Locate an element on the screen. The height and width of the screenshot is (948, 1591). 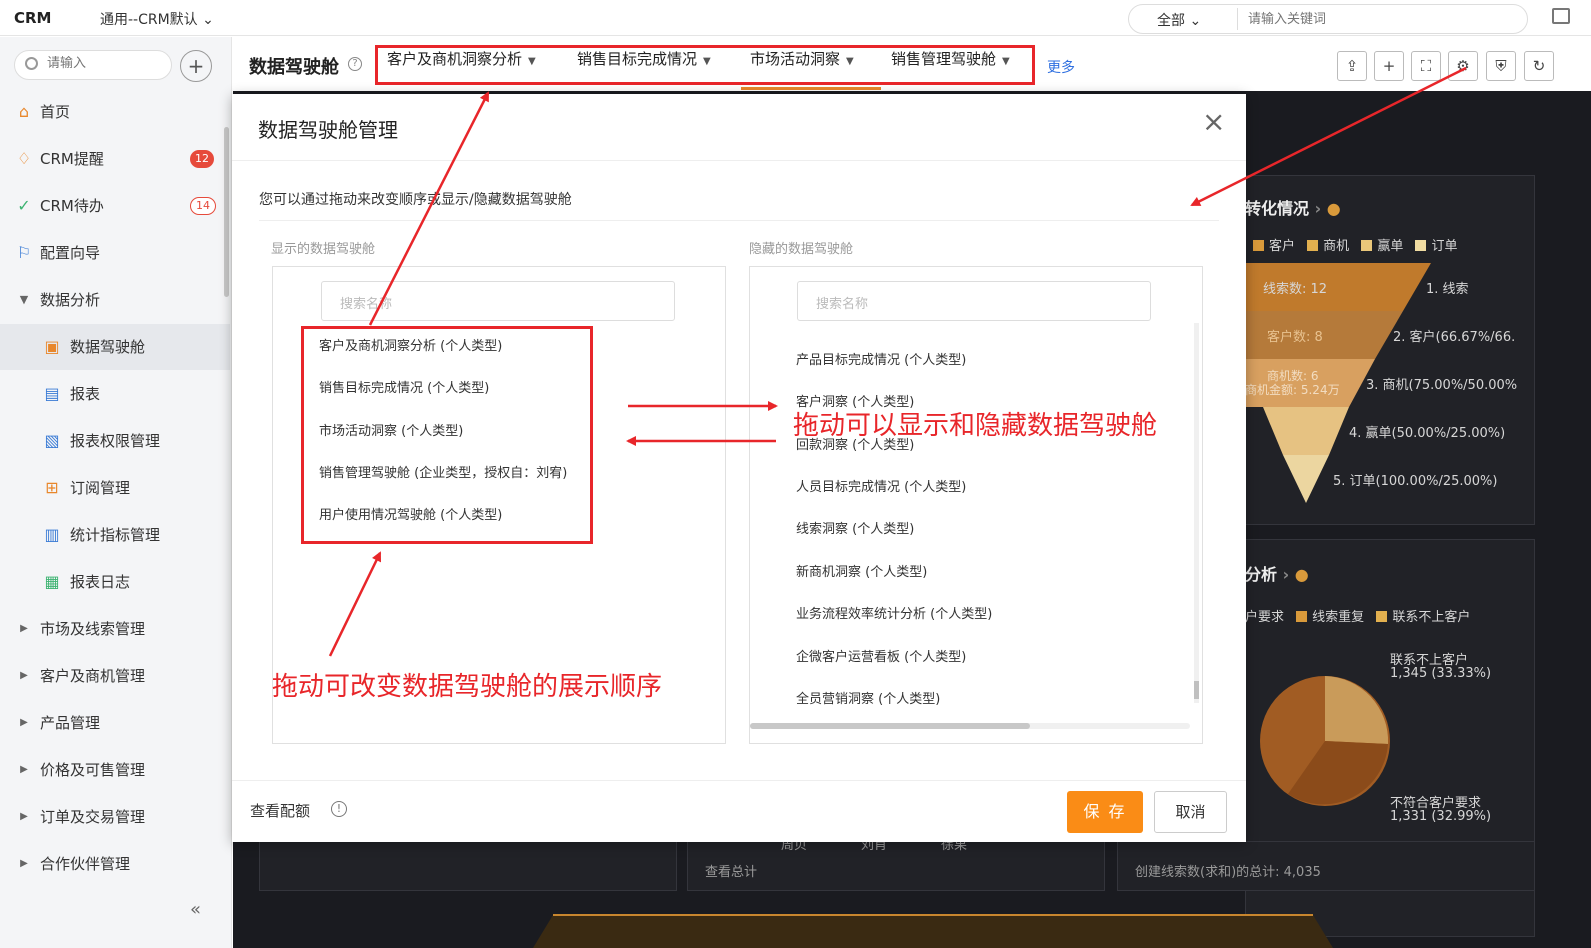
legend-label: 户要求 is located at coordinates (1265, 617).